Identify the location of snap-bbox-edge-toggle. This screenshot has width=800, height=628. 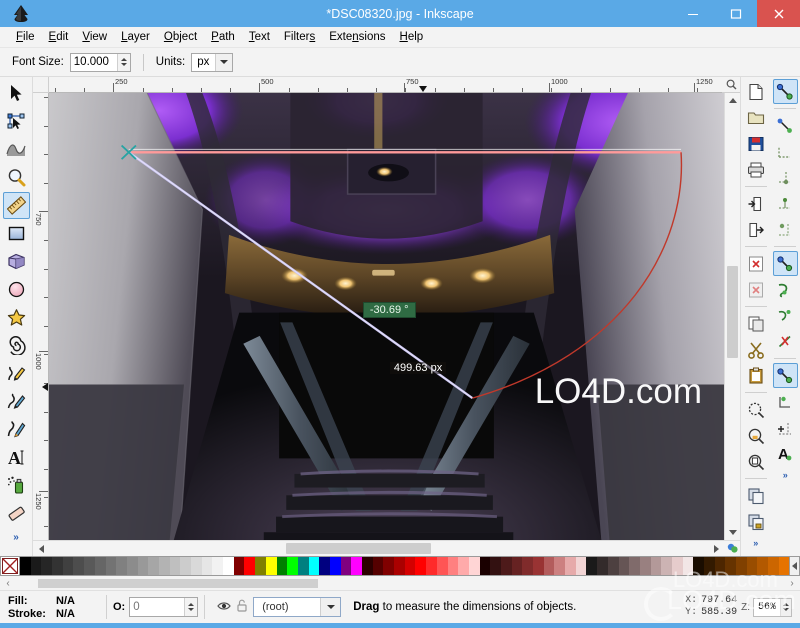
(785, 151).